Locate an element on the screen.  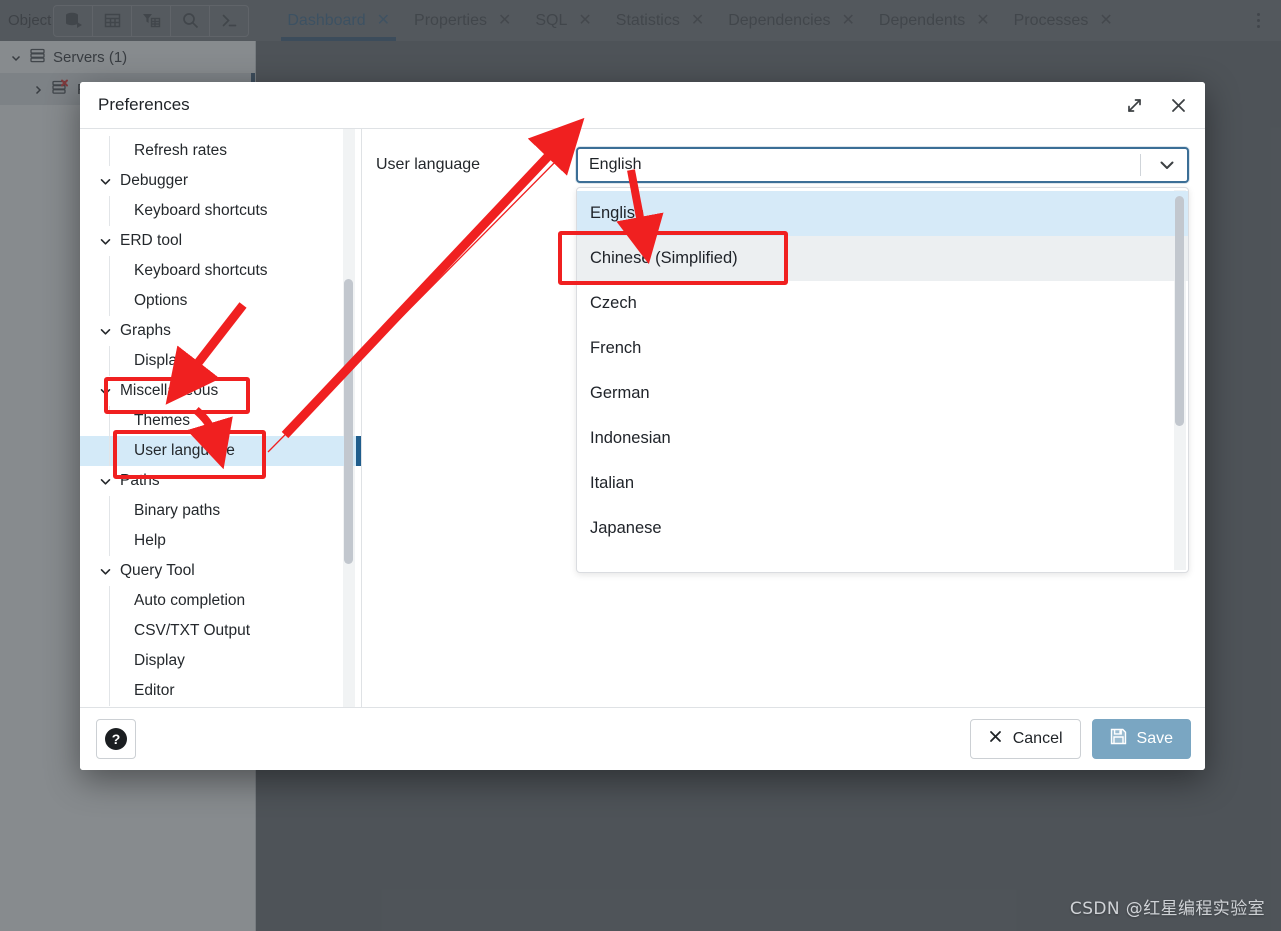
more-vertical-icon is located at coordinates (1258, 20).